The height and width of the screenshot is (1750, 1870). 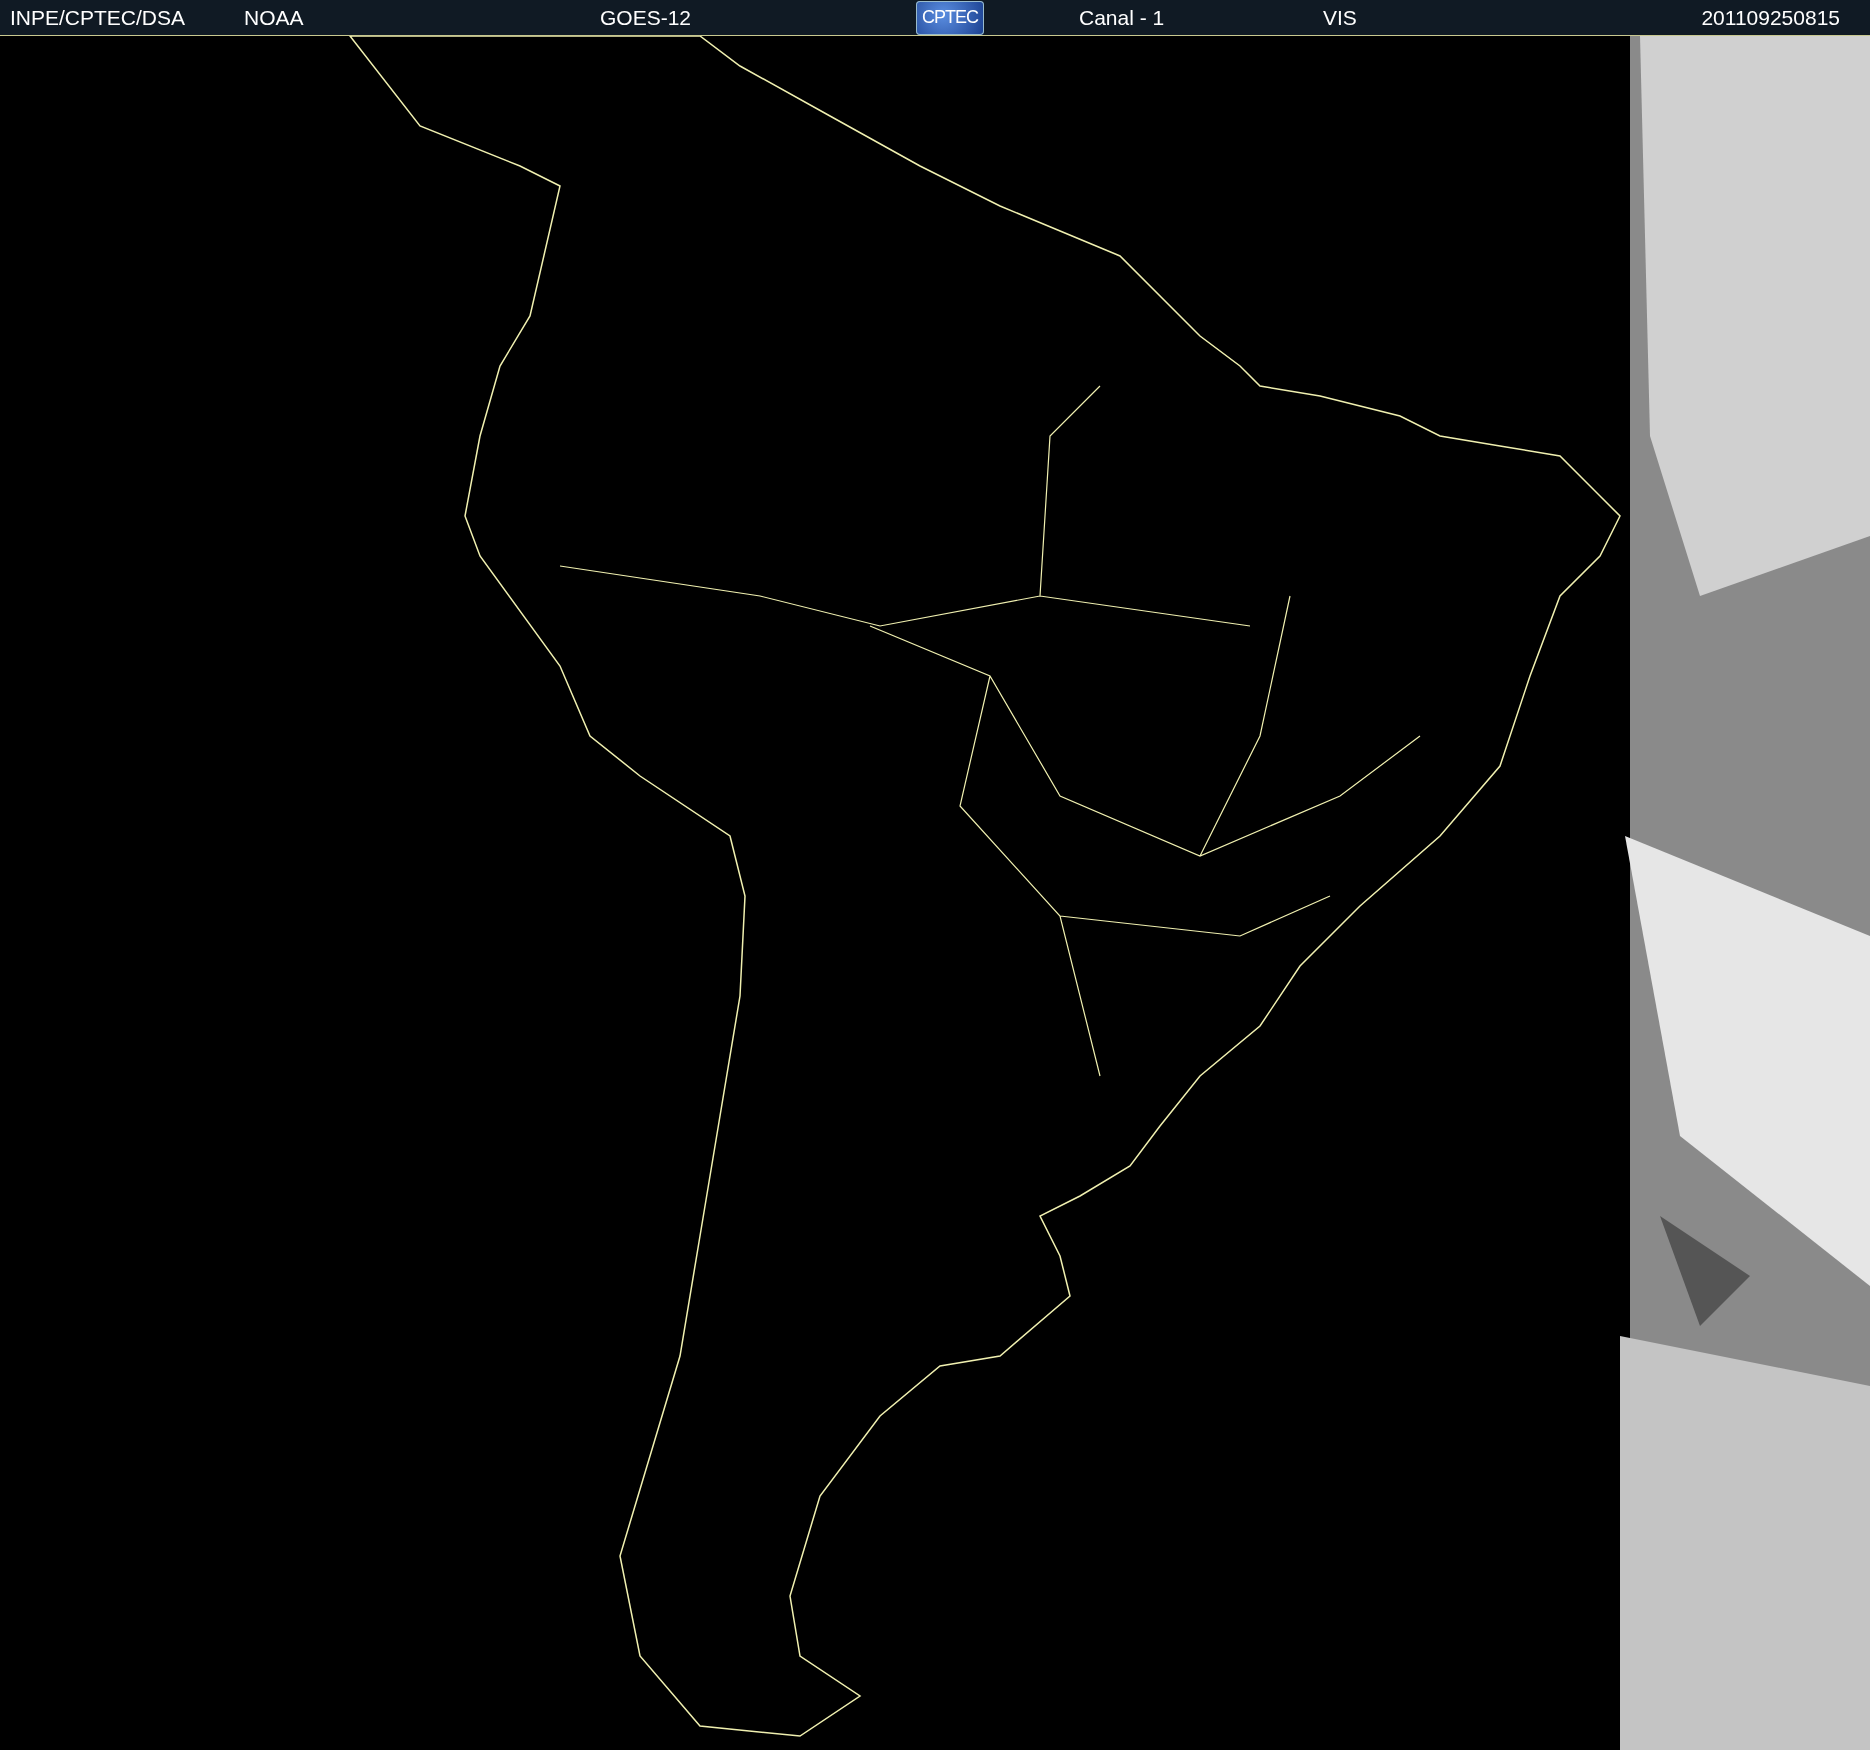 I want to click on header-label: INPE/CPTEC/DSA, so click(x=98, y=17).